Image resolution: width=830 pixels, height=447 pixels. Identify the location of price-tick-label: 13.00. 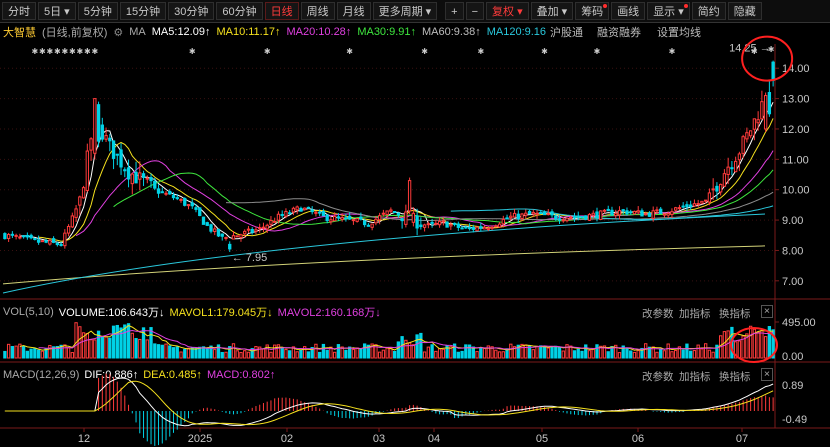
(796, 100).